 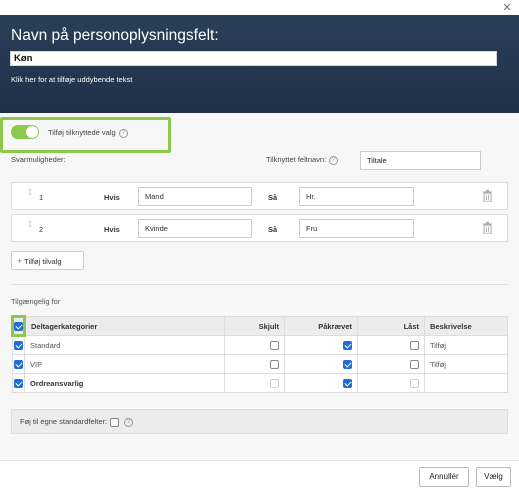 I want to click on add-description-link: Klik her for at tilføje uddybende tekst, so click(x=71, y=79).